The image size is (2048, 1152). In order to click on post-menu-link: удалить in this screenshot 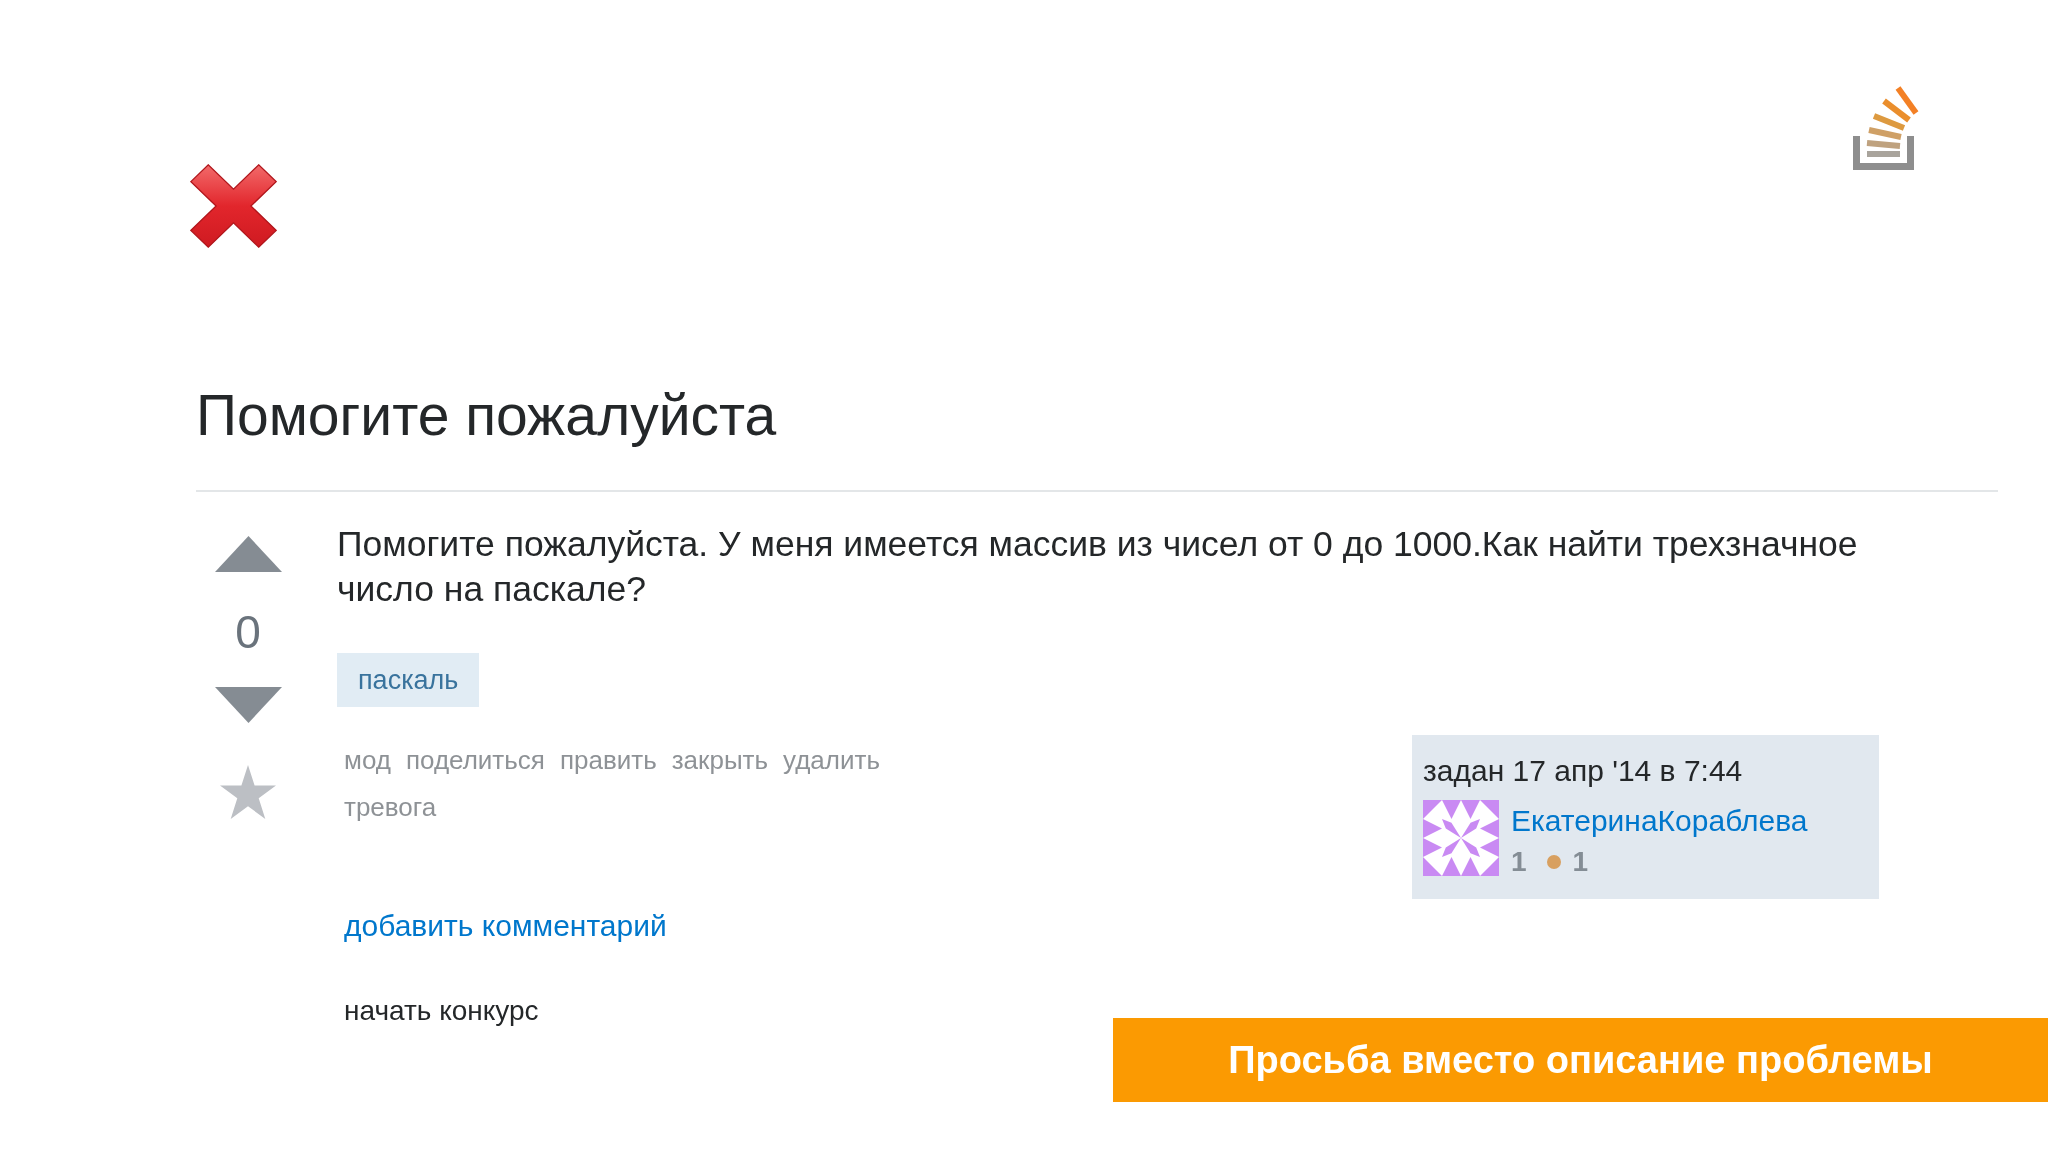, I will do `click(831, 760)`.